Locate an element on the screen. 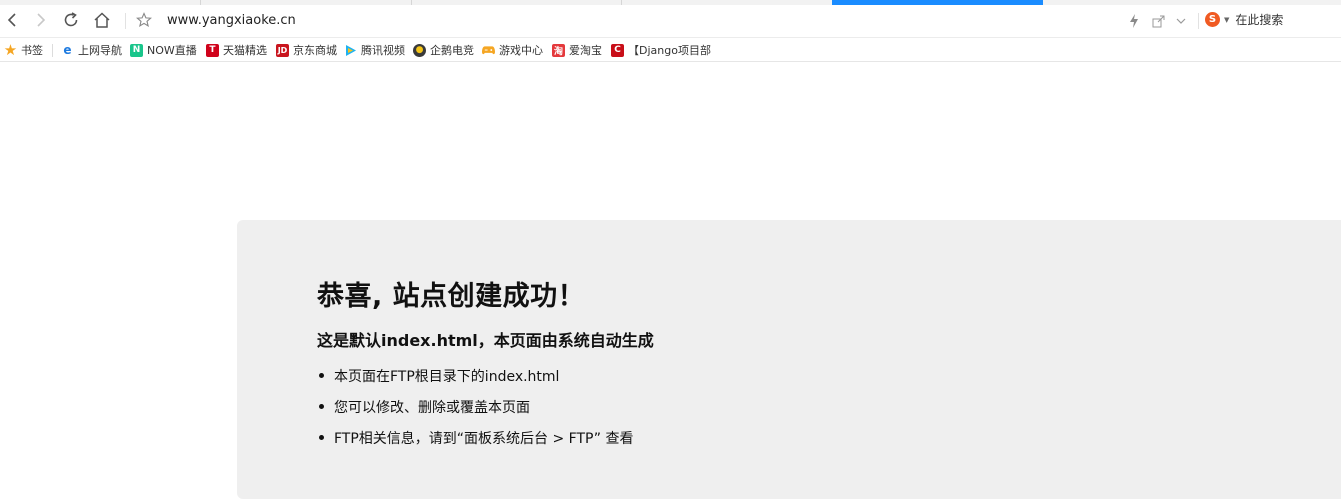 The width and height of the screenshot is (1341, 500). bookmark-item: ★ 书签 is located at coordinates (23, 50).